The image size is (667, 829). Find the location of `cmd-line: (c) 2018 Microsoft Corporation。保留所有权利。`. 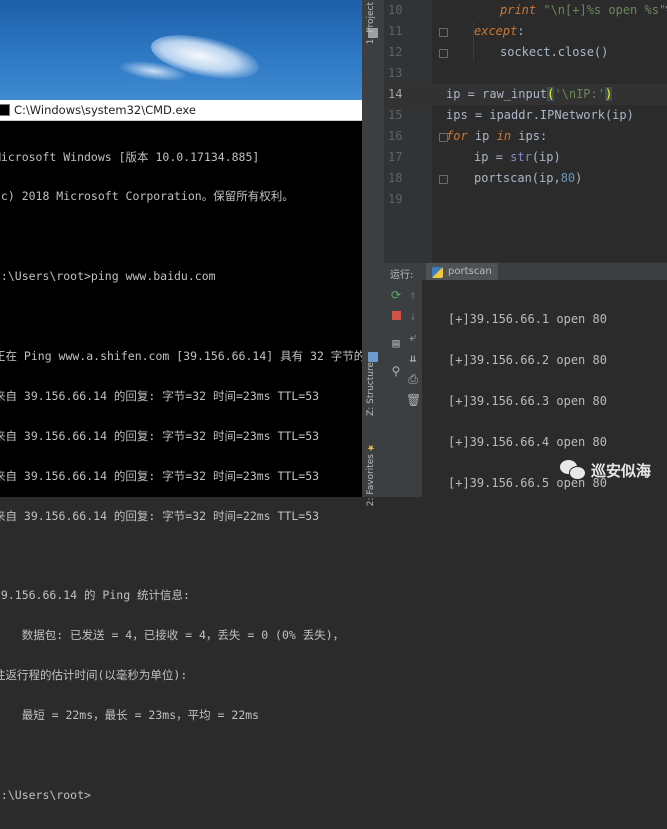

cmd-line: (c) 2018 Microsoft Corporation。保留所有权利。 is located at coordinates (147, 196).